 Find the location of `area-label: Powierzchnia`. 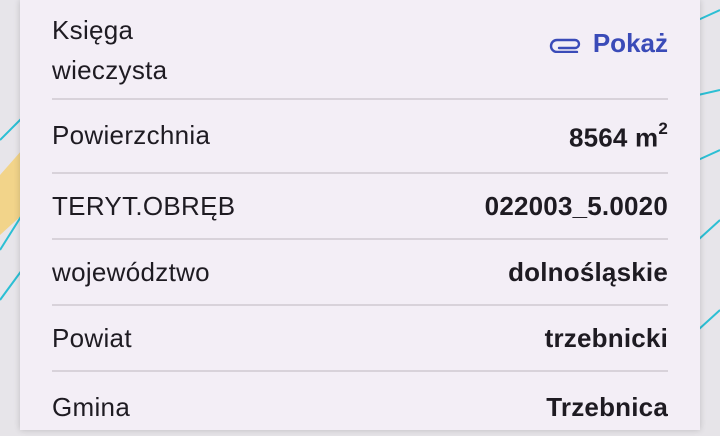

area-label: Powierzchnia is located at coordinates (131, 135).